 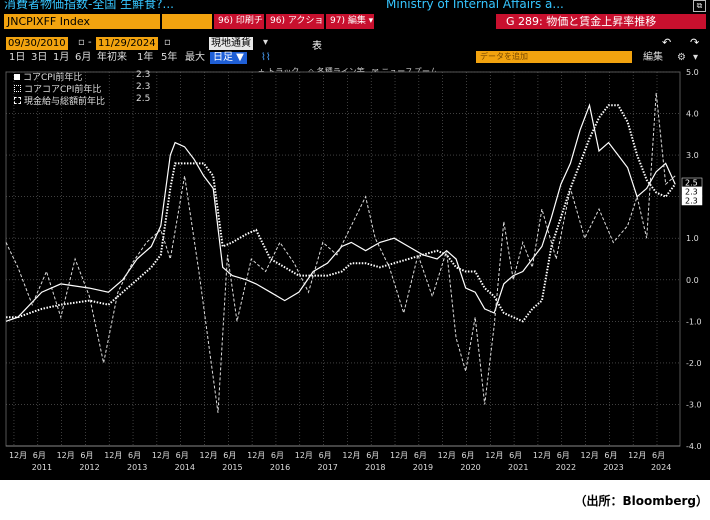 I want to click on y-tick-label: -3.0, so click(x=694, y=404).